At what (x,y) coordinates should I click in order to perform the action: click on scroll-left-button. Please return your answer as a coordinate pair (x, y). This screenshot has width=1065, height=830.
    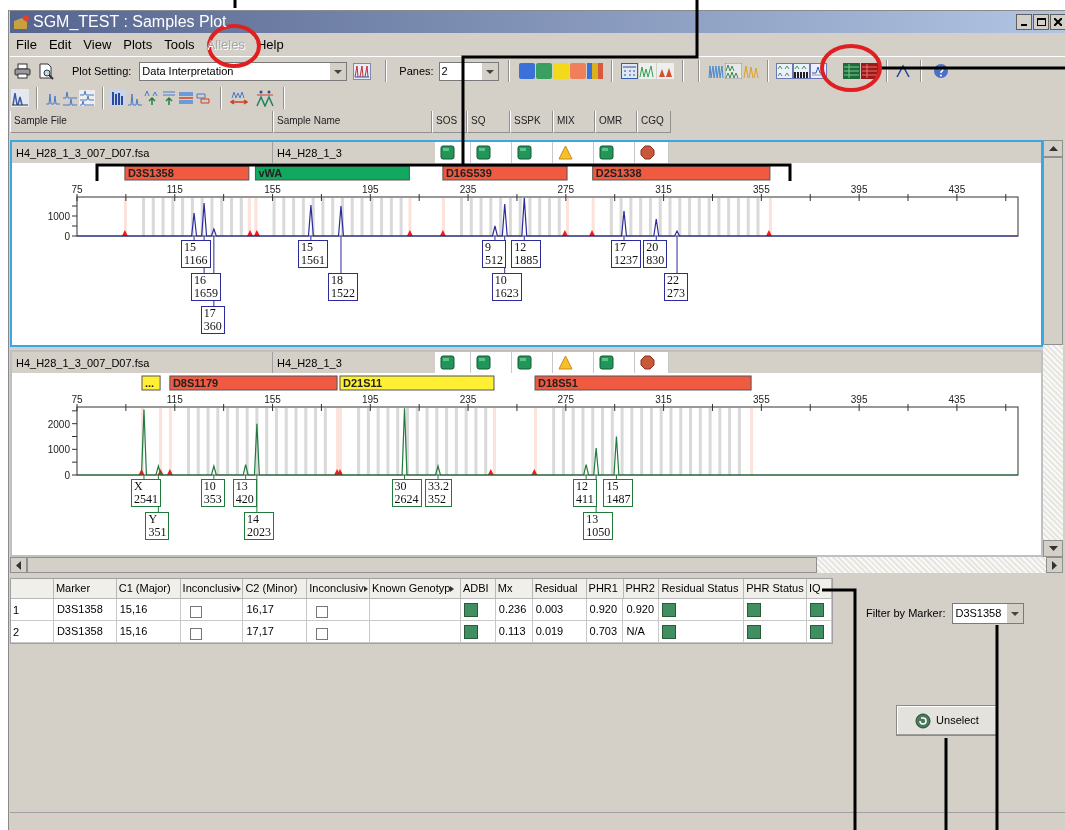
    Looking at the image, I should click on (18, 565).